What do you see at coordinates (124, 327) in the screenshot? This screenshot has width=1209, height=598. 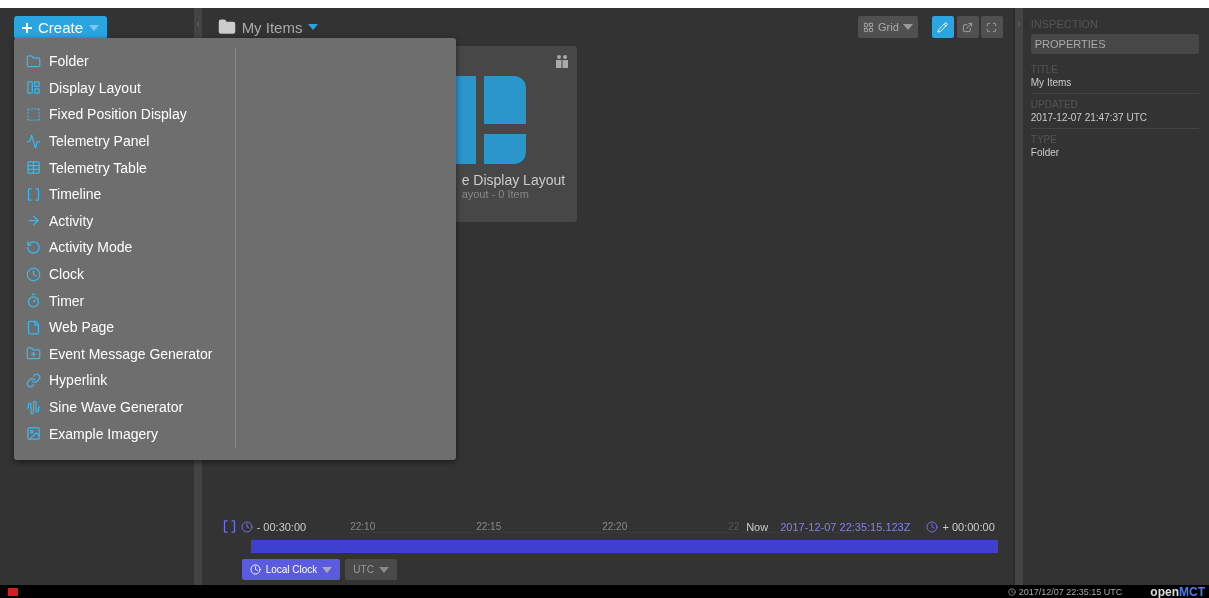 I see `menu-item: Web Page` at bounding box center [124, 327].